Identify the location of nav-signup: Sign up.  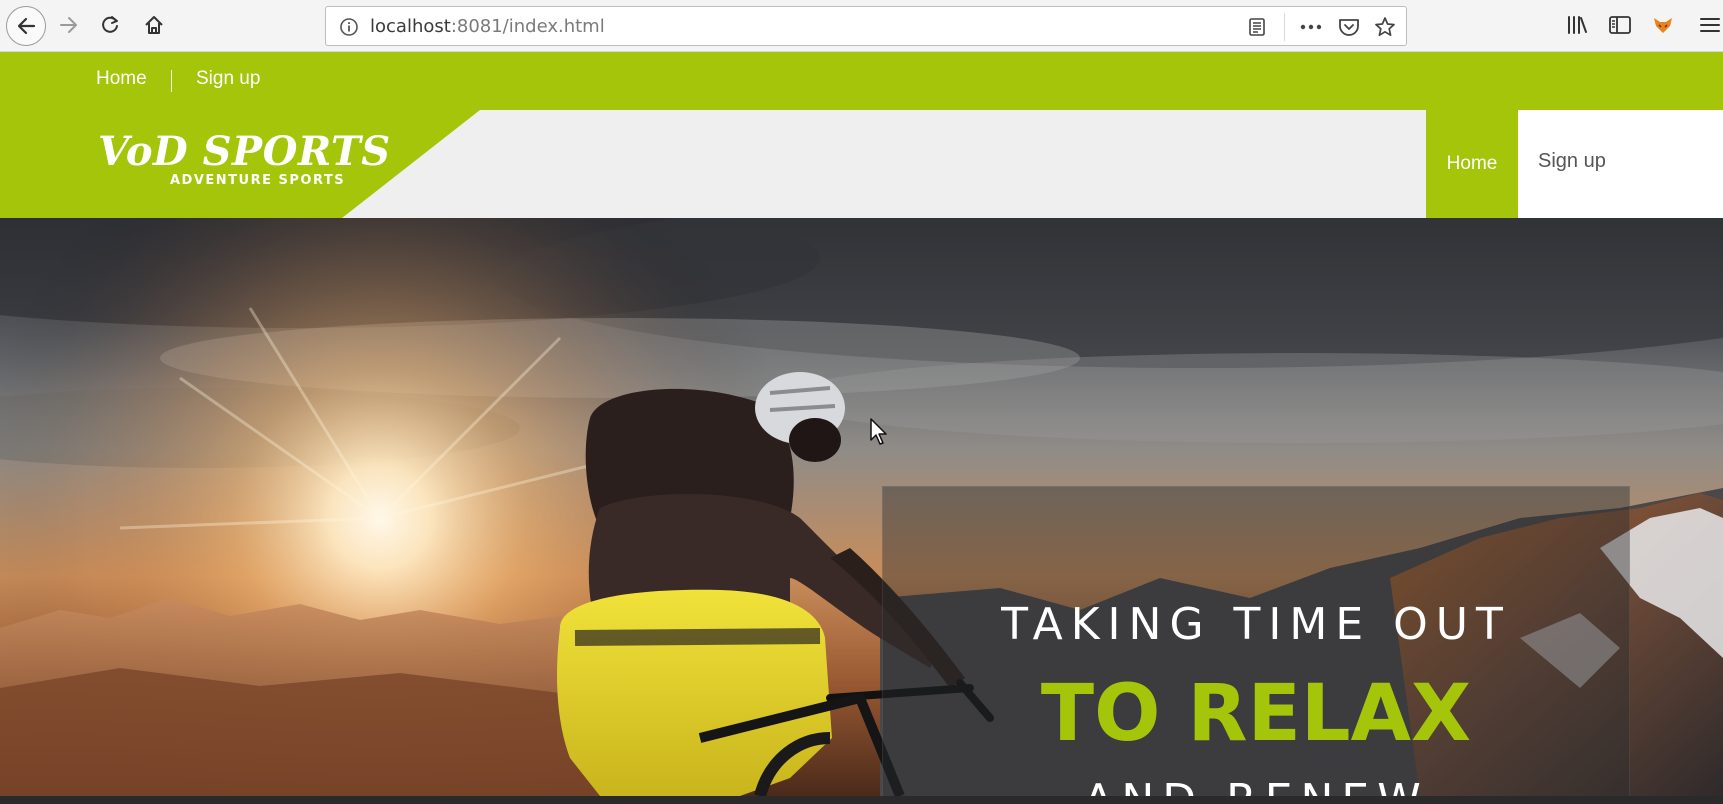
(1572, 161).